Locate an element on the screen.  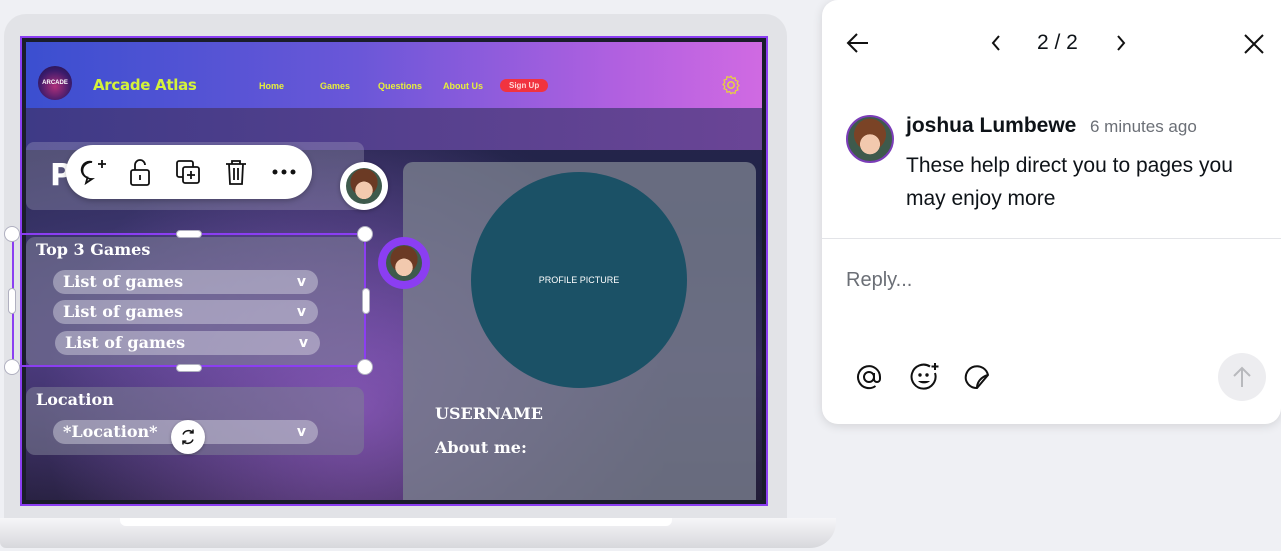
close-button is located at coordinates (1254, 44).